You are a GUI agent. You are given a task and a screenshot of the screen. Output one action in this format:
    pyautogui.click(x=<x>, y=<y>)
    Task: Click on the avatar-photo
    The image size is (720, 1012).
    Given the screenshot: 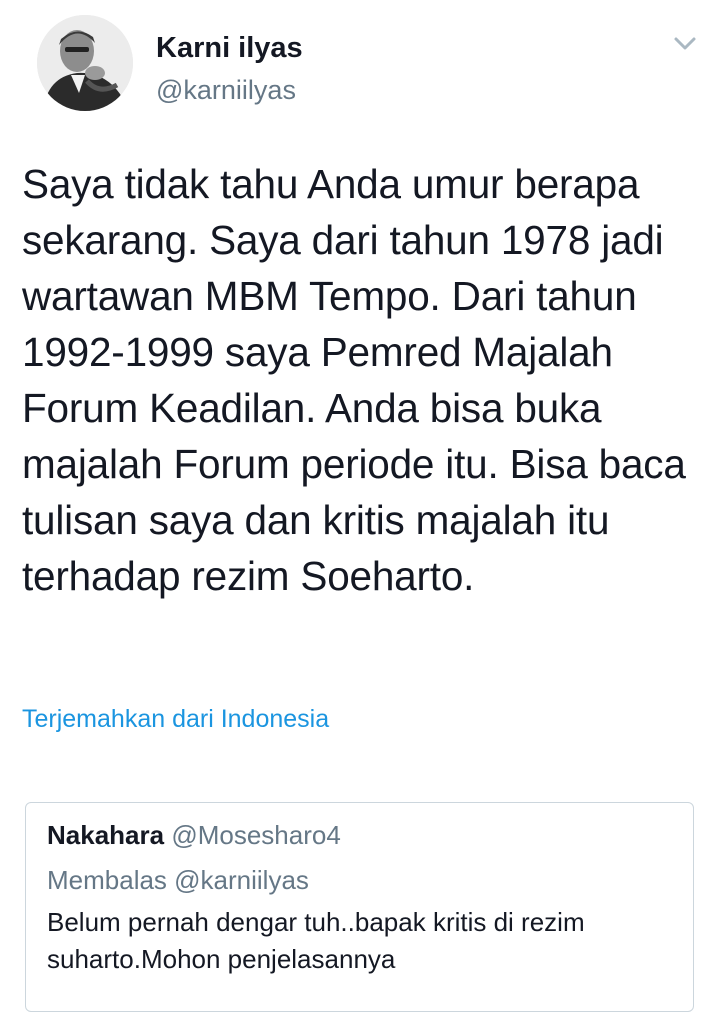 What is the action you would take?
    pyautogui.click(x=85, y=63)
    